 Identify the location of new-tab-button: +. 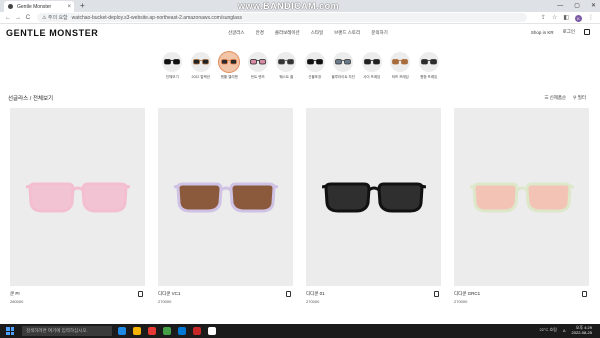
(82, 6).